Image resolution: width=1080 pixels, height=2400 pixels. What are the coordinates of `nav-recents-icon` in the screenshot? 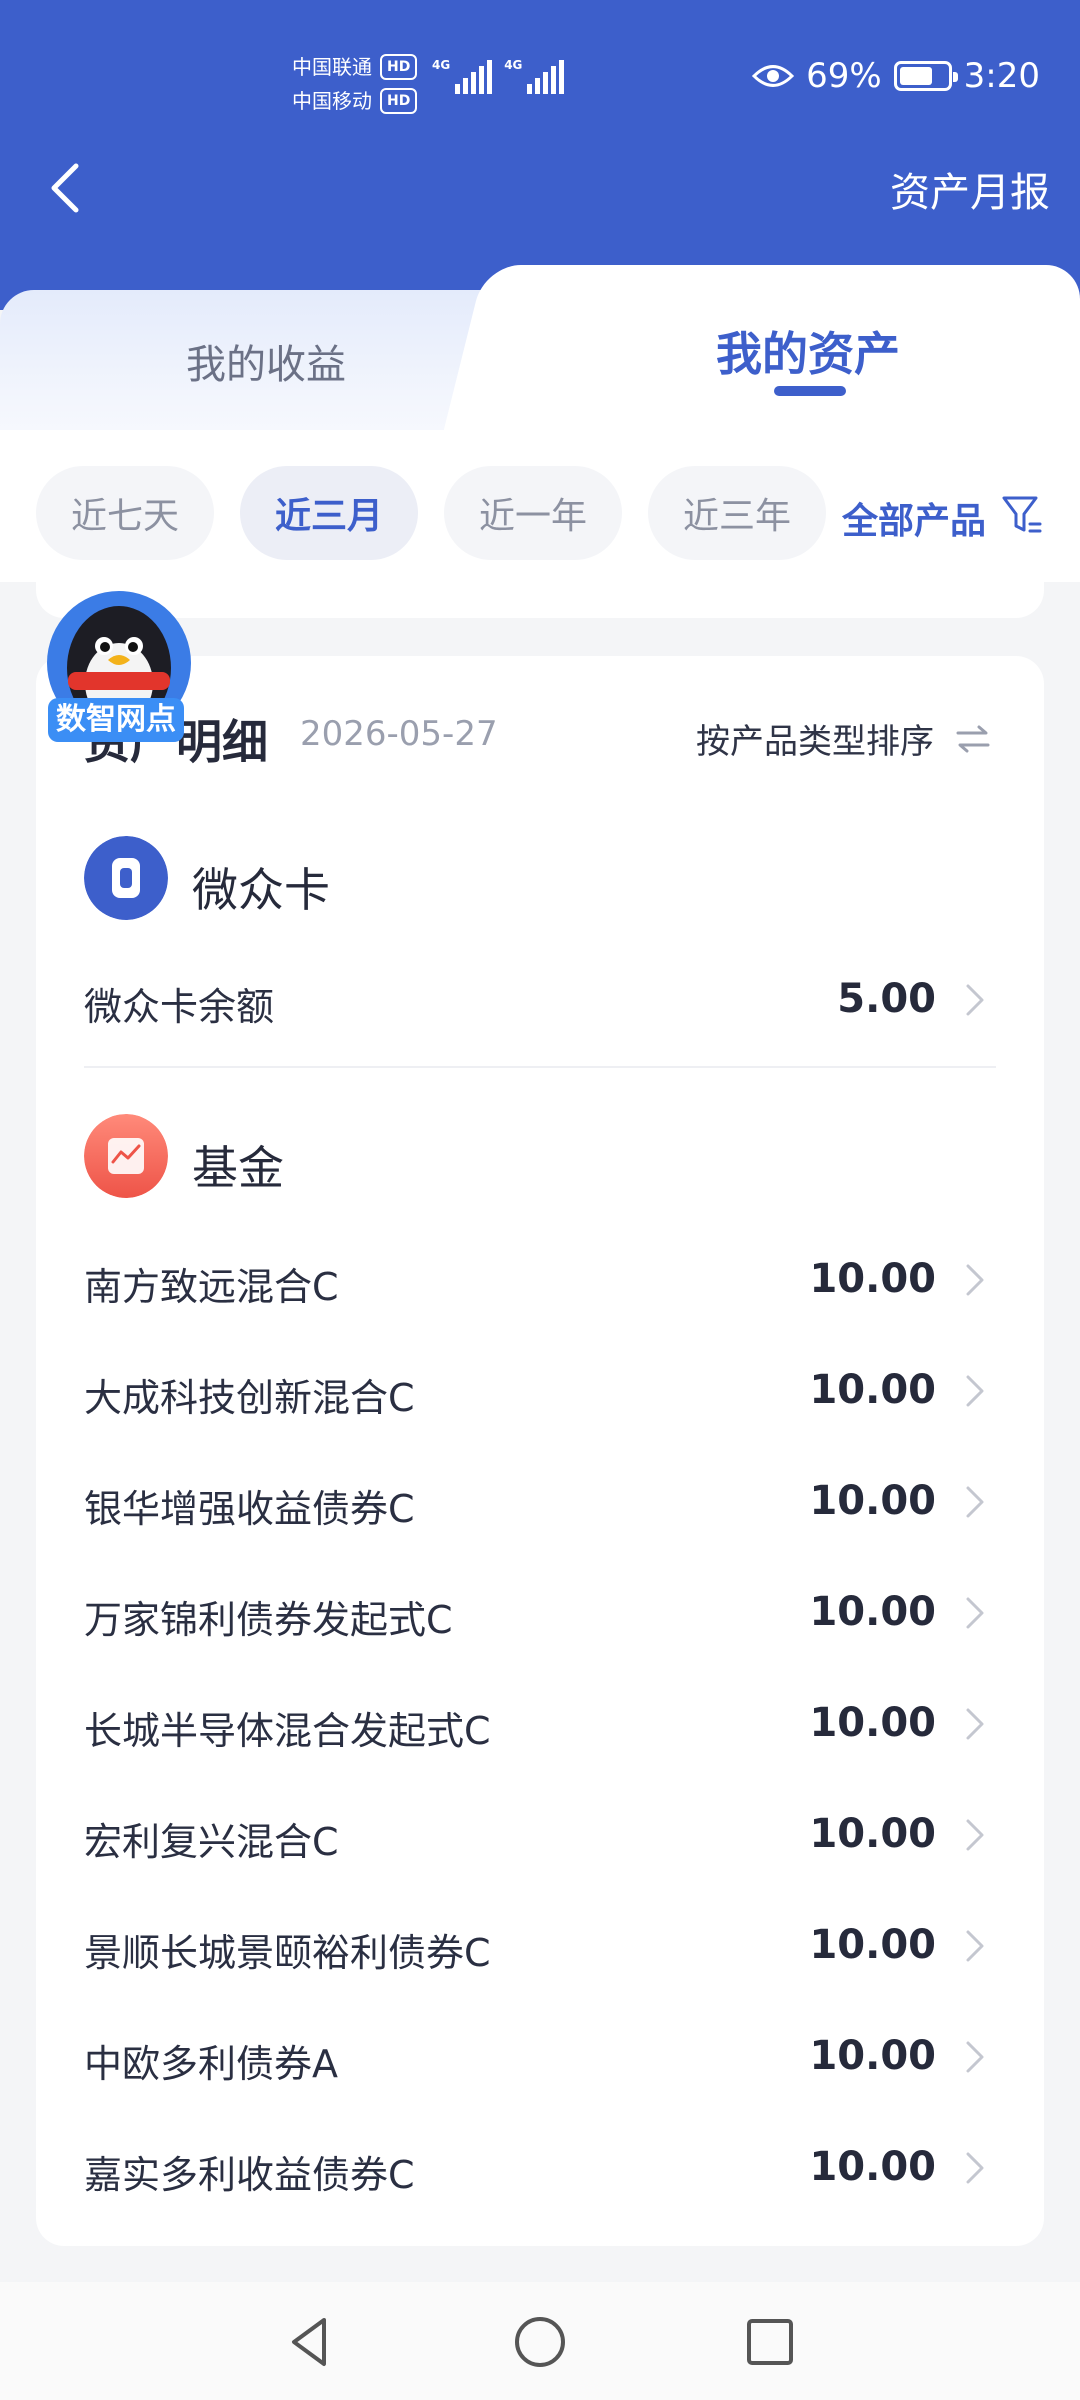 It's located at (770, 2342).